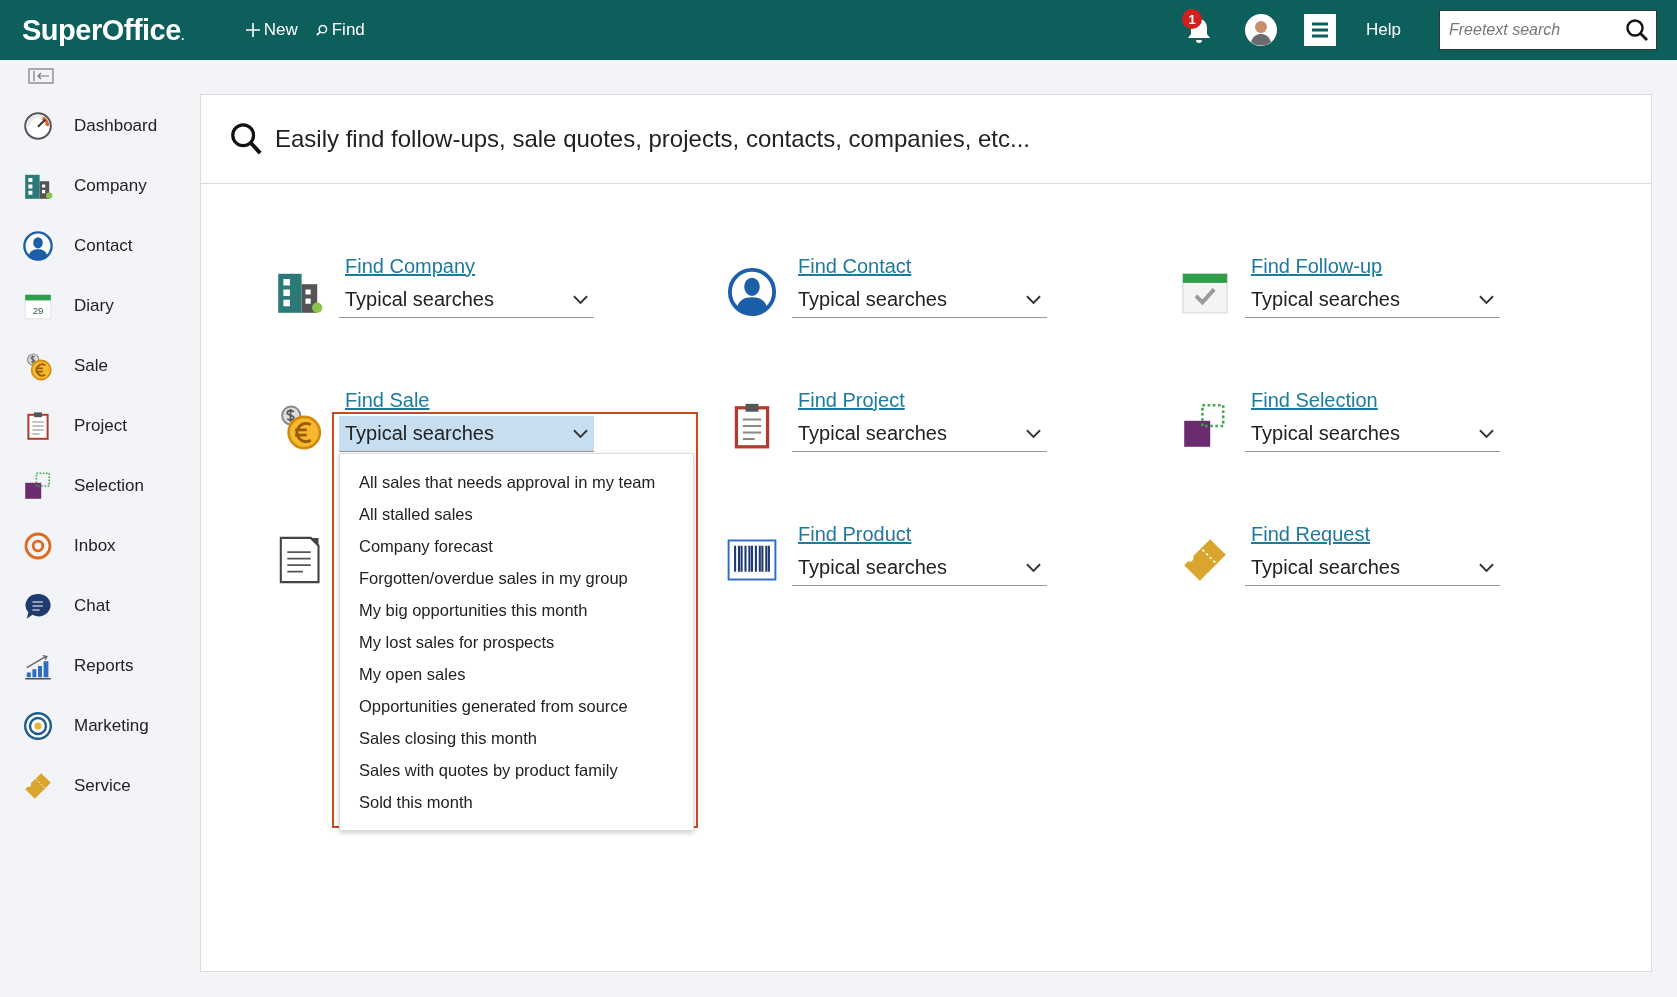  What do you see at coordinates (1375, 534) in the screenshot?
I see `find-link: Find Request` at bounding box center [1375, 534].